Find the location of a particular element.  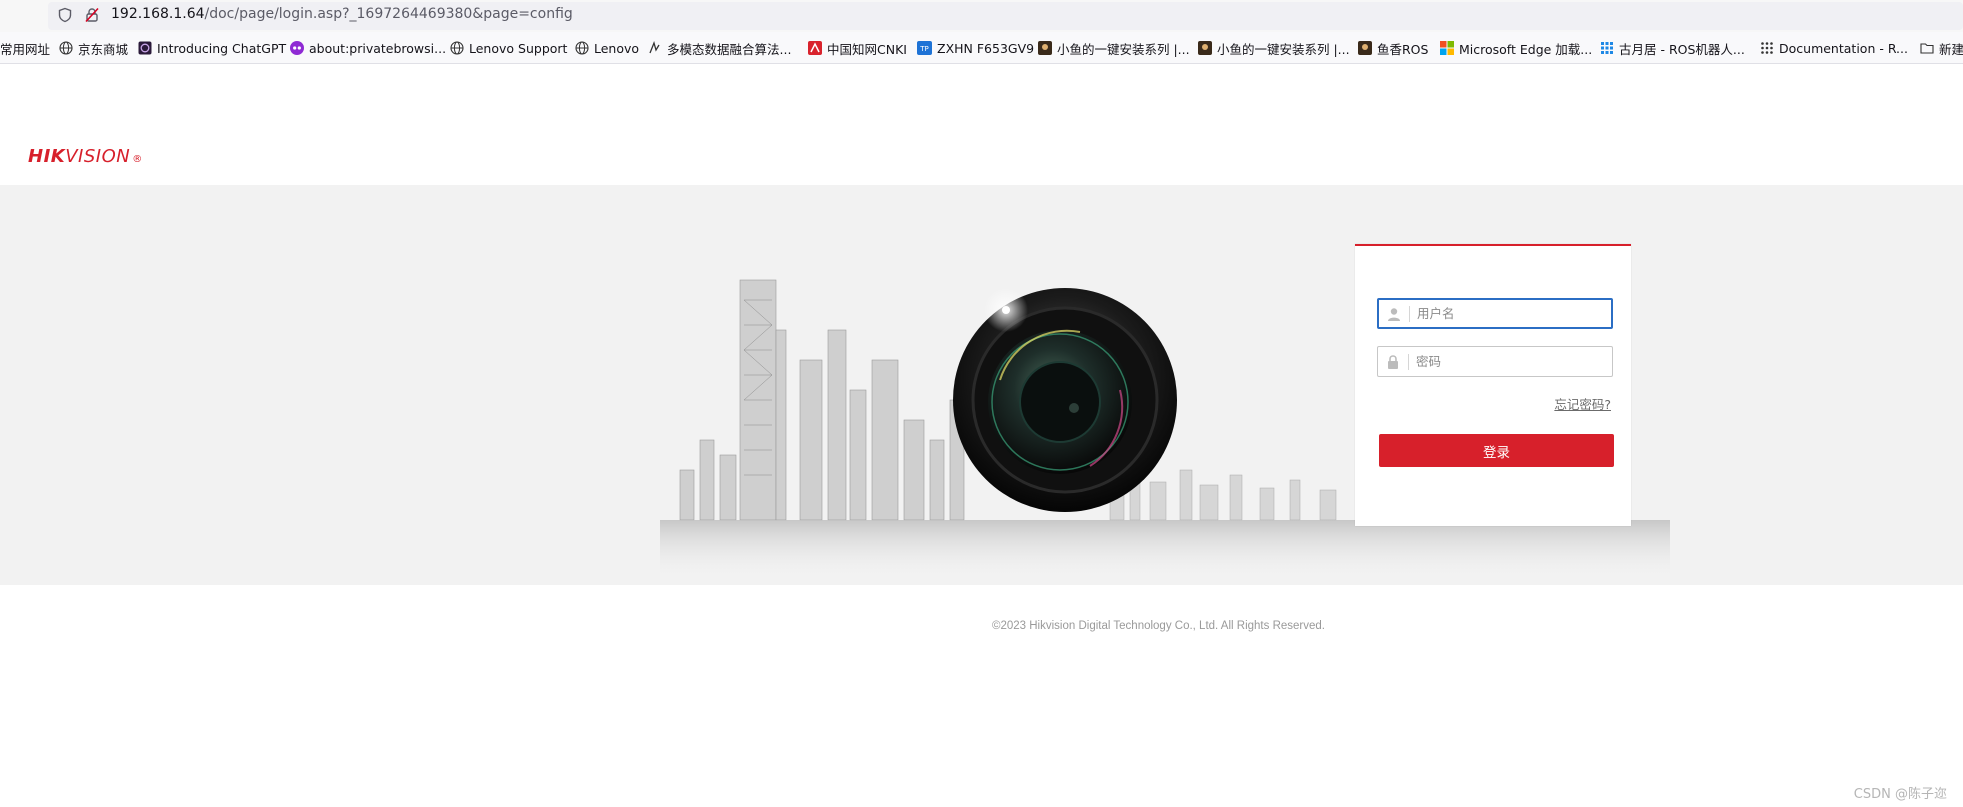

bookmark-item: 新建 is located at coordinates (1941, 48).